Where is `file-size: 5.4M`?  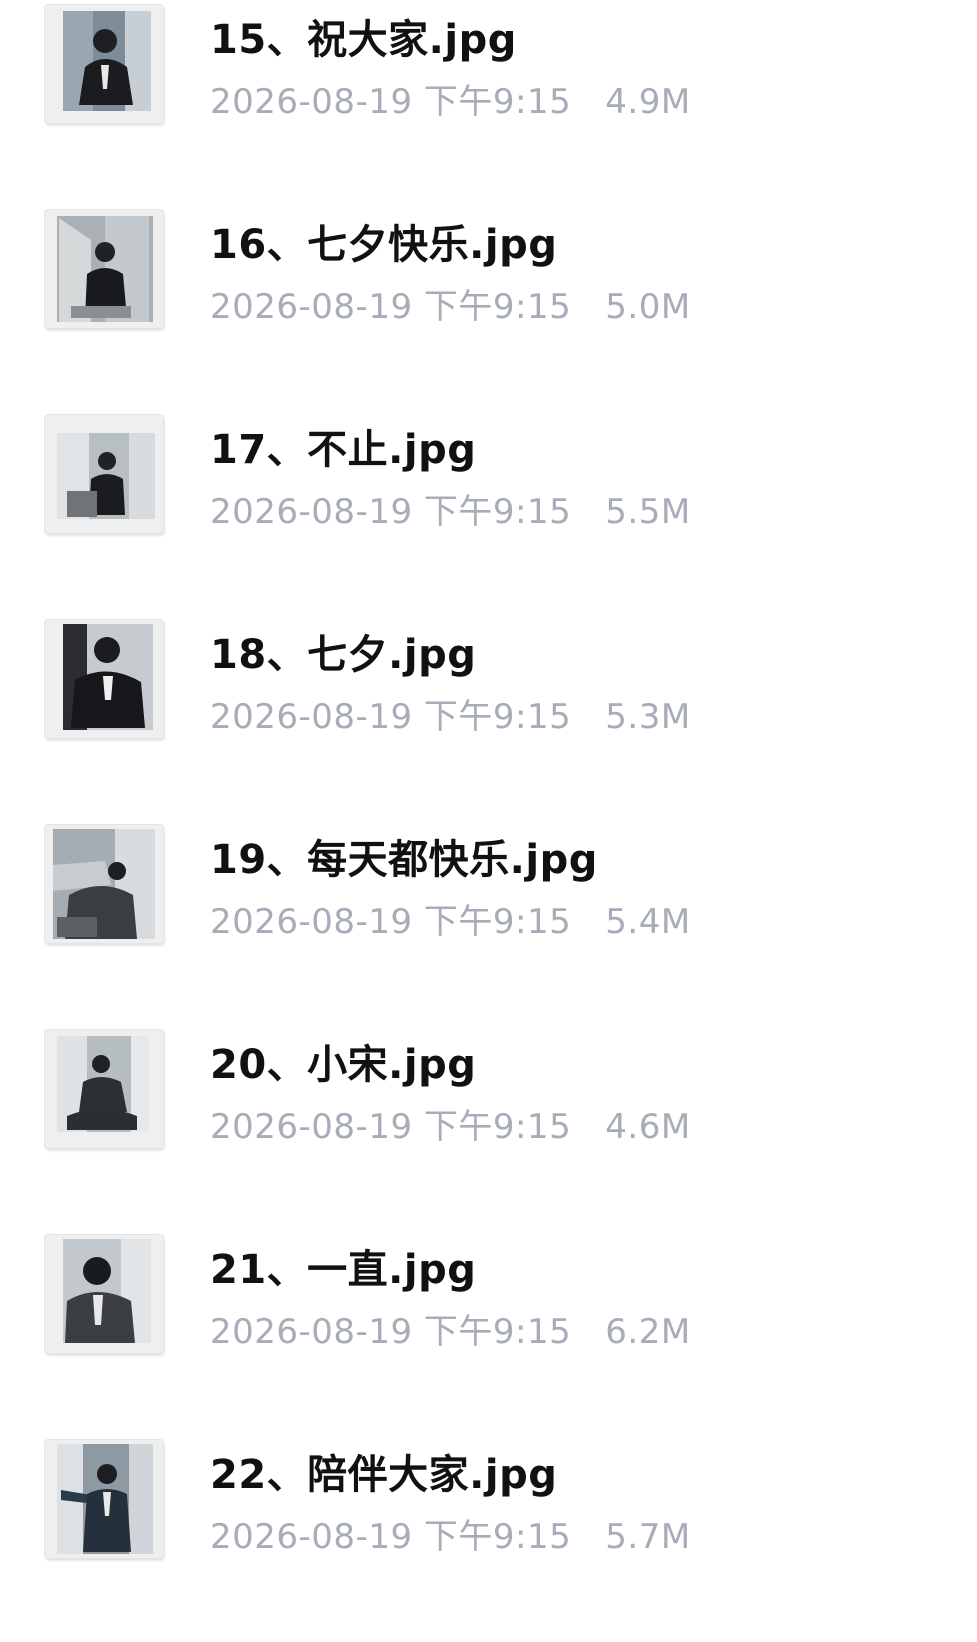
file-size: 5.4M is located at coordinates (648, 922).